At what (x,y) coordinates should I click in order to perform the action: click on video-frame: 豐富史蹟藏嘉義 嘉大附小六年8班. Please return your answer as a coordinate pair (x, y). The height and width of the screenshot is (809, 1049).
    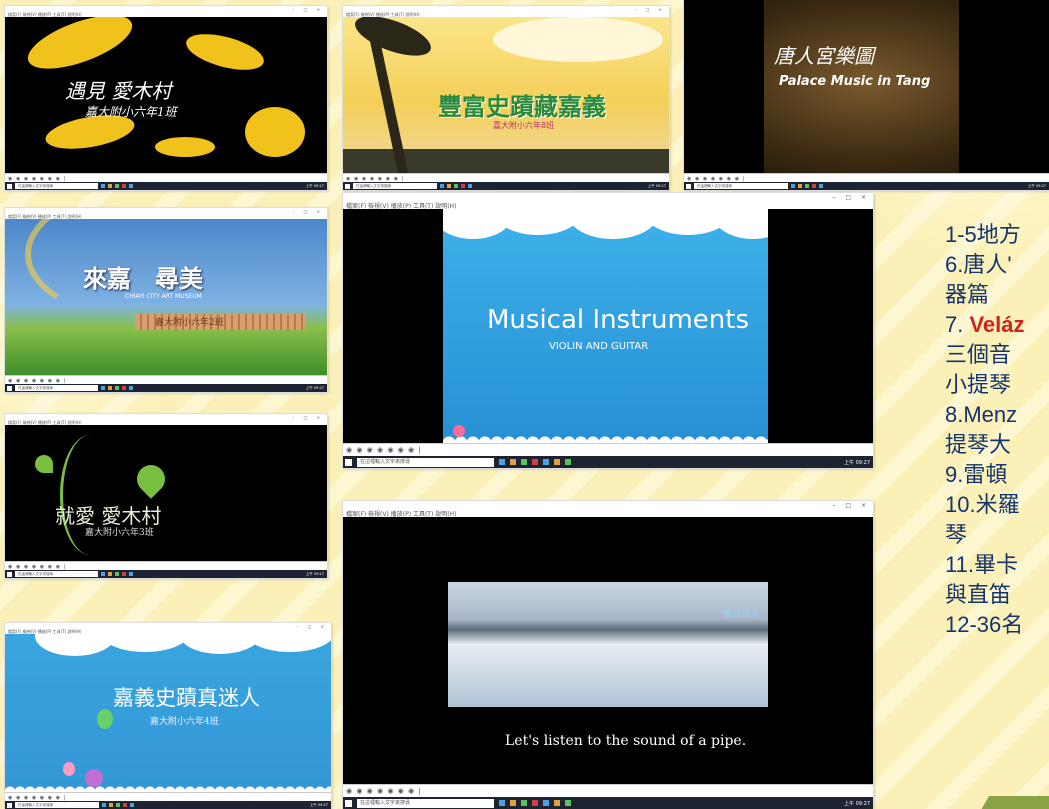
    Looking at the image, I should click on (506, 95).